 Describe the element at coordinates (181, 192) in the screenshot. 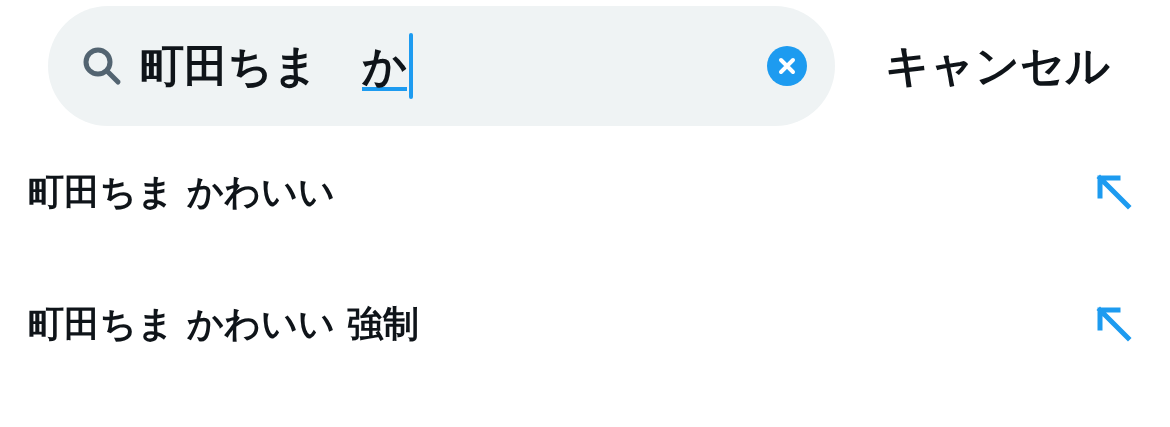

I see `suggestion-item: 町田ちま かわいい` at that location.